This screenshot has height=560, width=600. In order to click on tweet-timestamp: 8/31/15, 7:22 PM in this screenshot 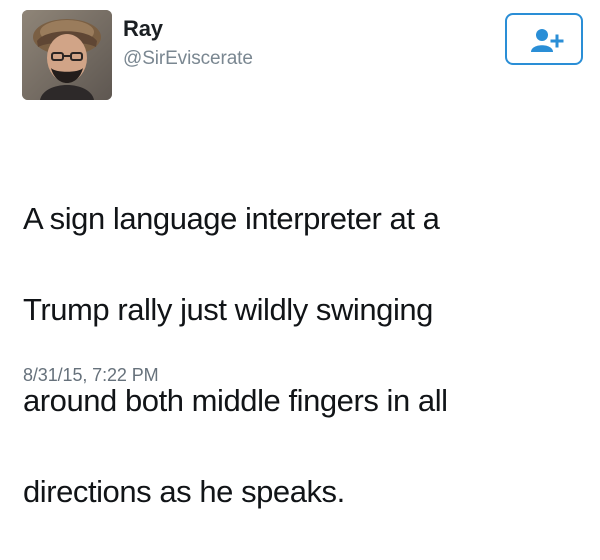, I will do `click(91, 375)`.